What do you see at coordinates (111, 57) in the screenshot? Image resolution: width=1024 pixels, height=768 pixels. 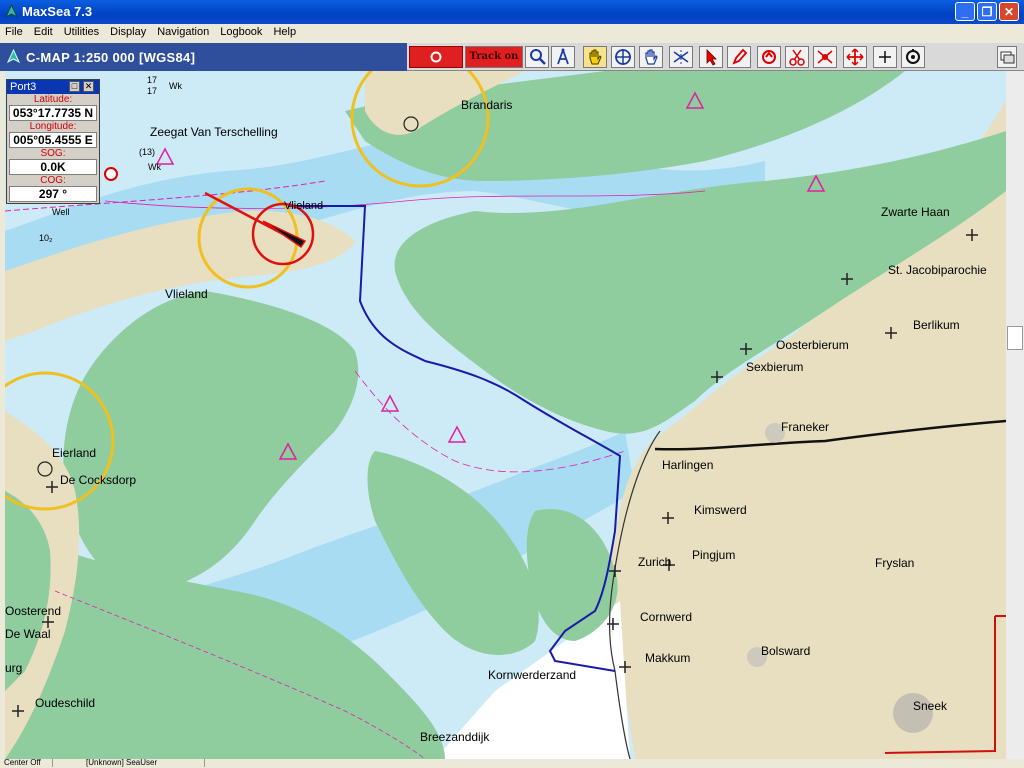 I see `chart-title: C-MAP 1:250 000 [WGS84]` at bounding box center [111, 57].